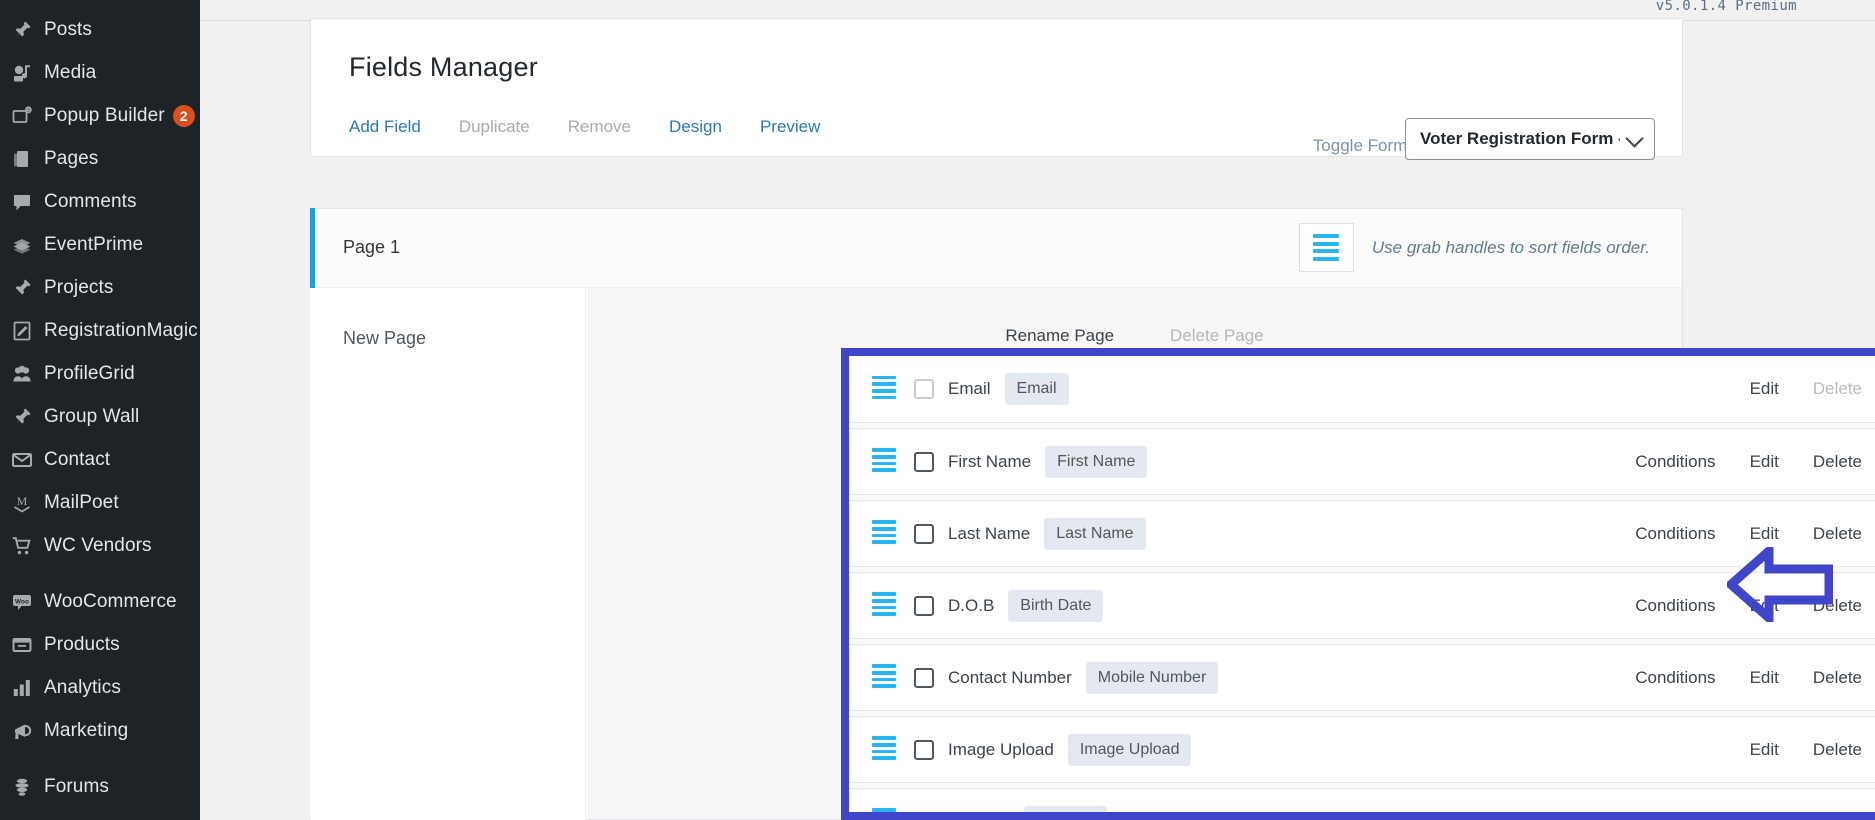 This screenshot has height=820, width=1875. Describe the element at coordinates (22, 601) in the screenshot. I see `svg-text: Woo` at that location.